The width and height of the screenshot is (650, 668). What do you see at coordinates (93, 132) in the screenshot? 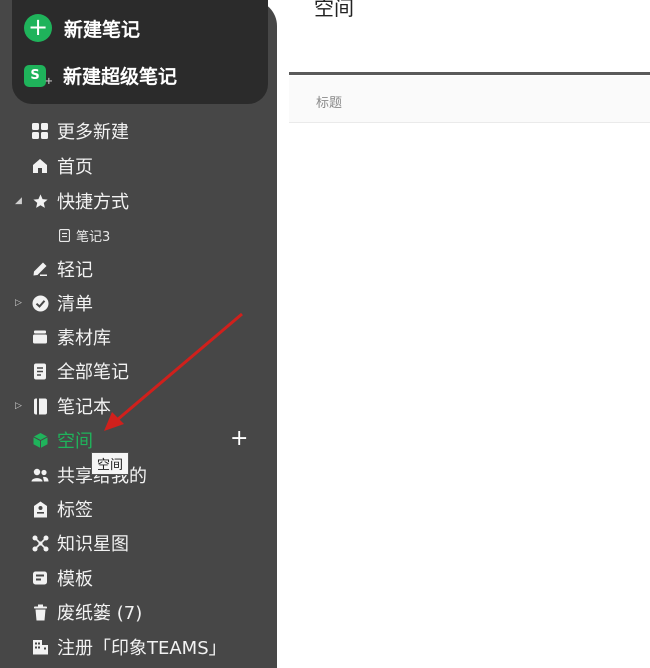
I see `nav-item-label: 更多新建` at bounding box center [93, 132].